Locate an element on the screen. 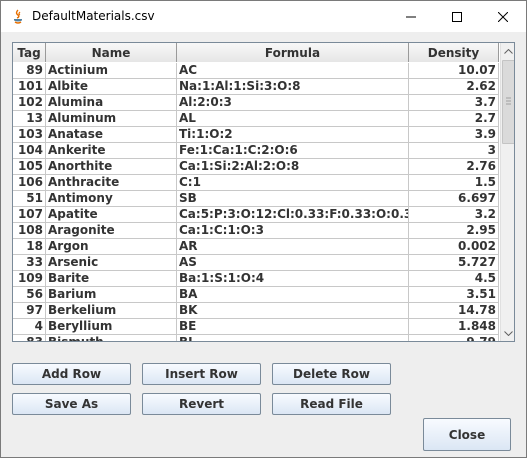 Image resolution: width=527 pixels, height=458 pixels. cell-formula: BK is located at coordinates (293, 310).